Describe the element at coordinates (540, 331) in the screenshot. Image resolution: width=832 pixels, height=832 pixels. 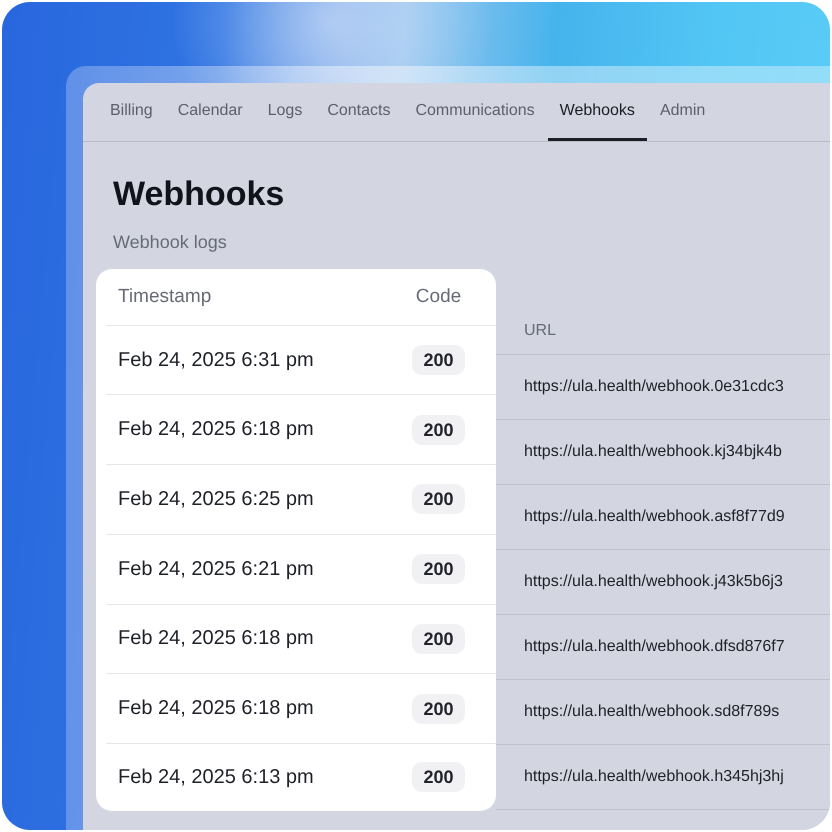
I see `column-header: URL` at that location.